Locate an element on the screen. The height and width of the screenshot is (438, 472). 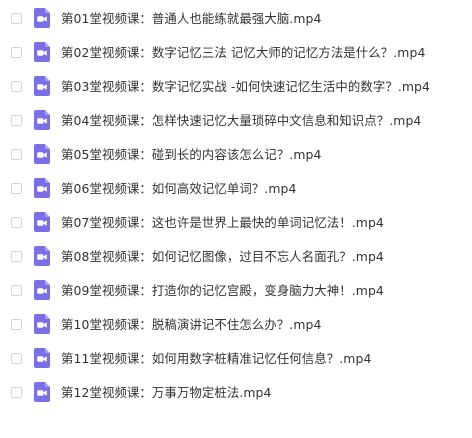
file-row: 第10堂视频课：脱稿演讲记不住怎么办？.mp4 is located at coordinates (236, 324).